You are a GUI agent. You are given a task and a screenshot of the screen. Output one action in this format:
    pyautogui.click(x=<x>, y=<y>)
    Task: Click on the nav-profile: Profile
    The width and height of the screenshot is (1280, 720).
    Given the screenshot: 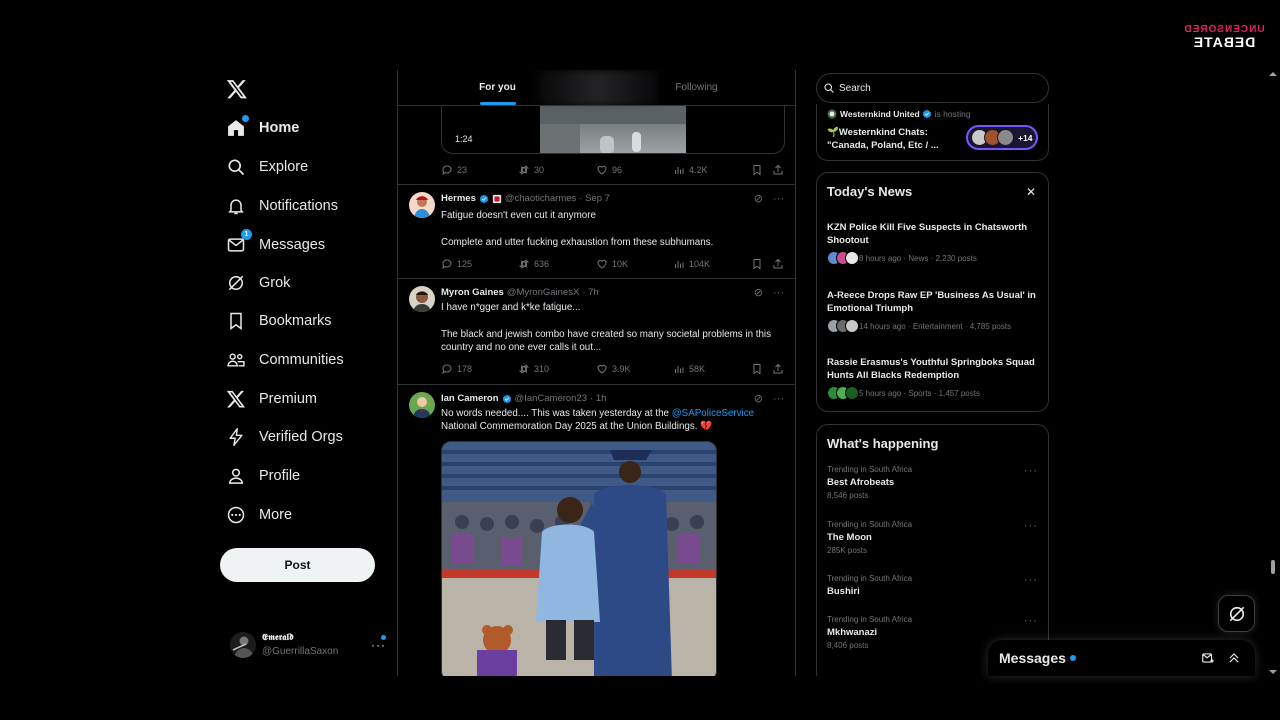 What is the action you would take?
    pyautogui.click(x=263, y=476)
    